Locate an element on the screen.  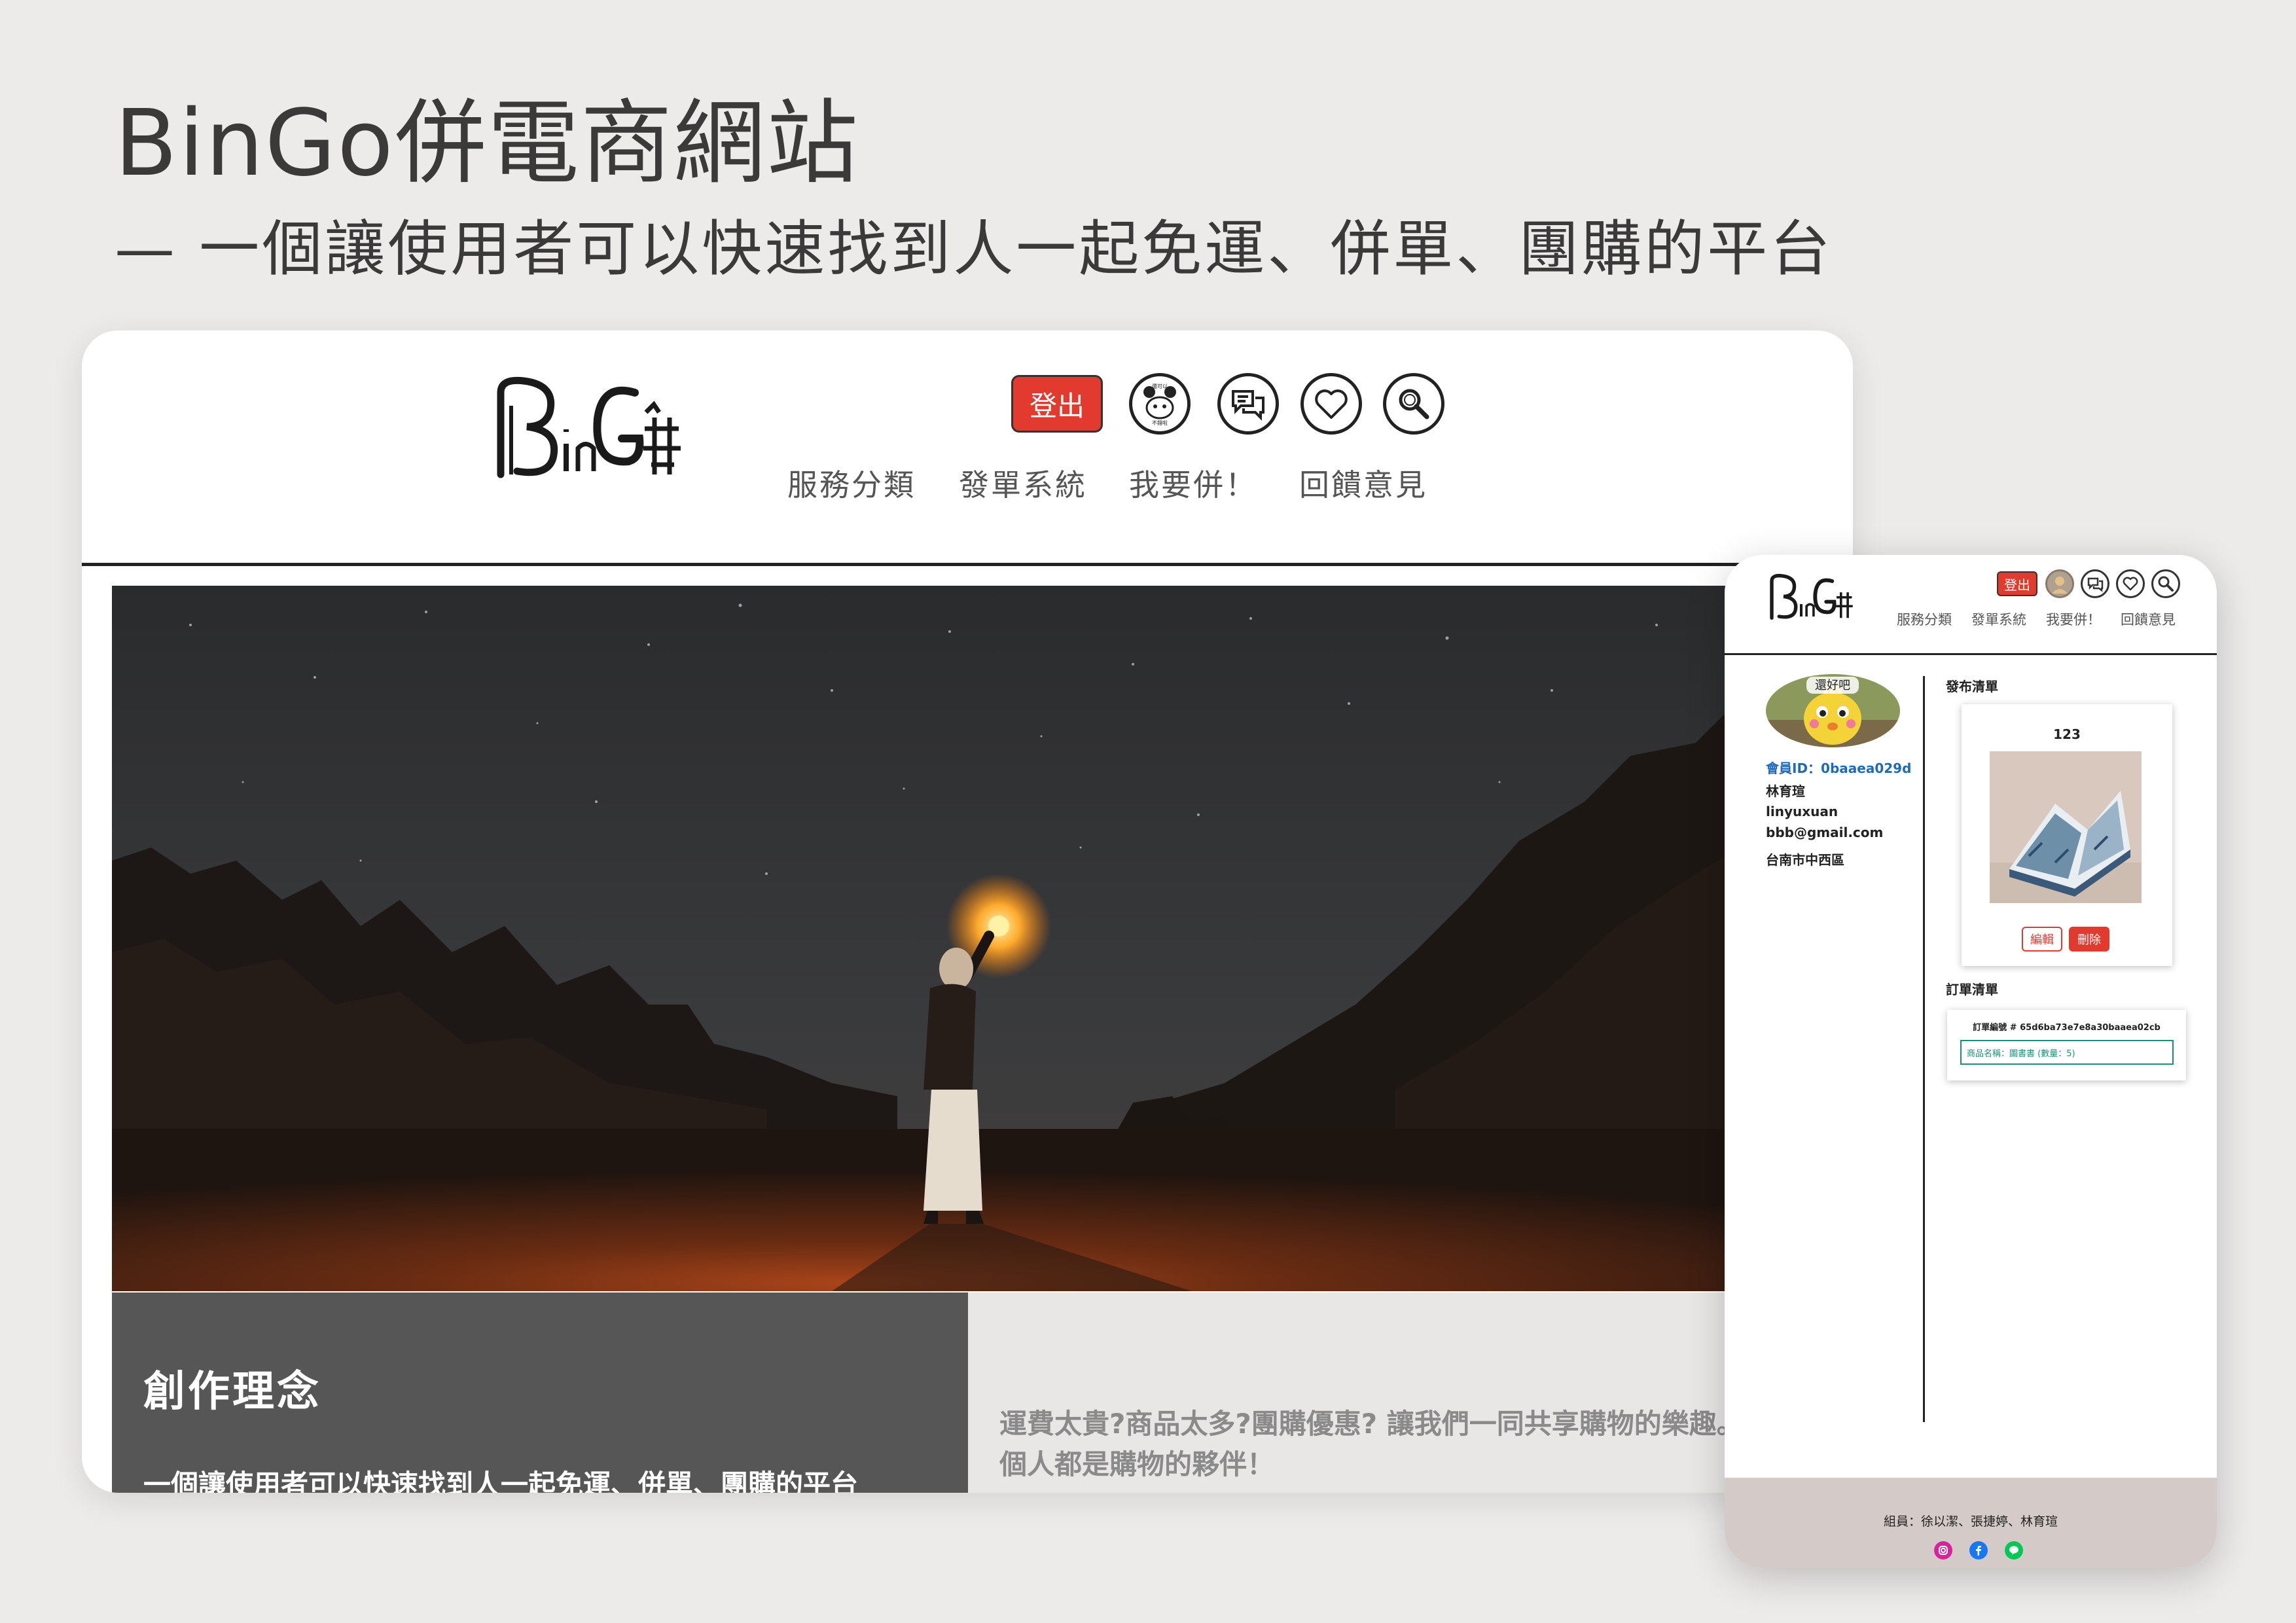
mobile-avatar-icon is located at coordinates (2059, 583).